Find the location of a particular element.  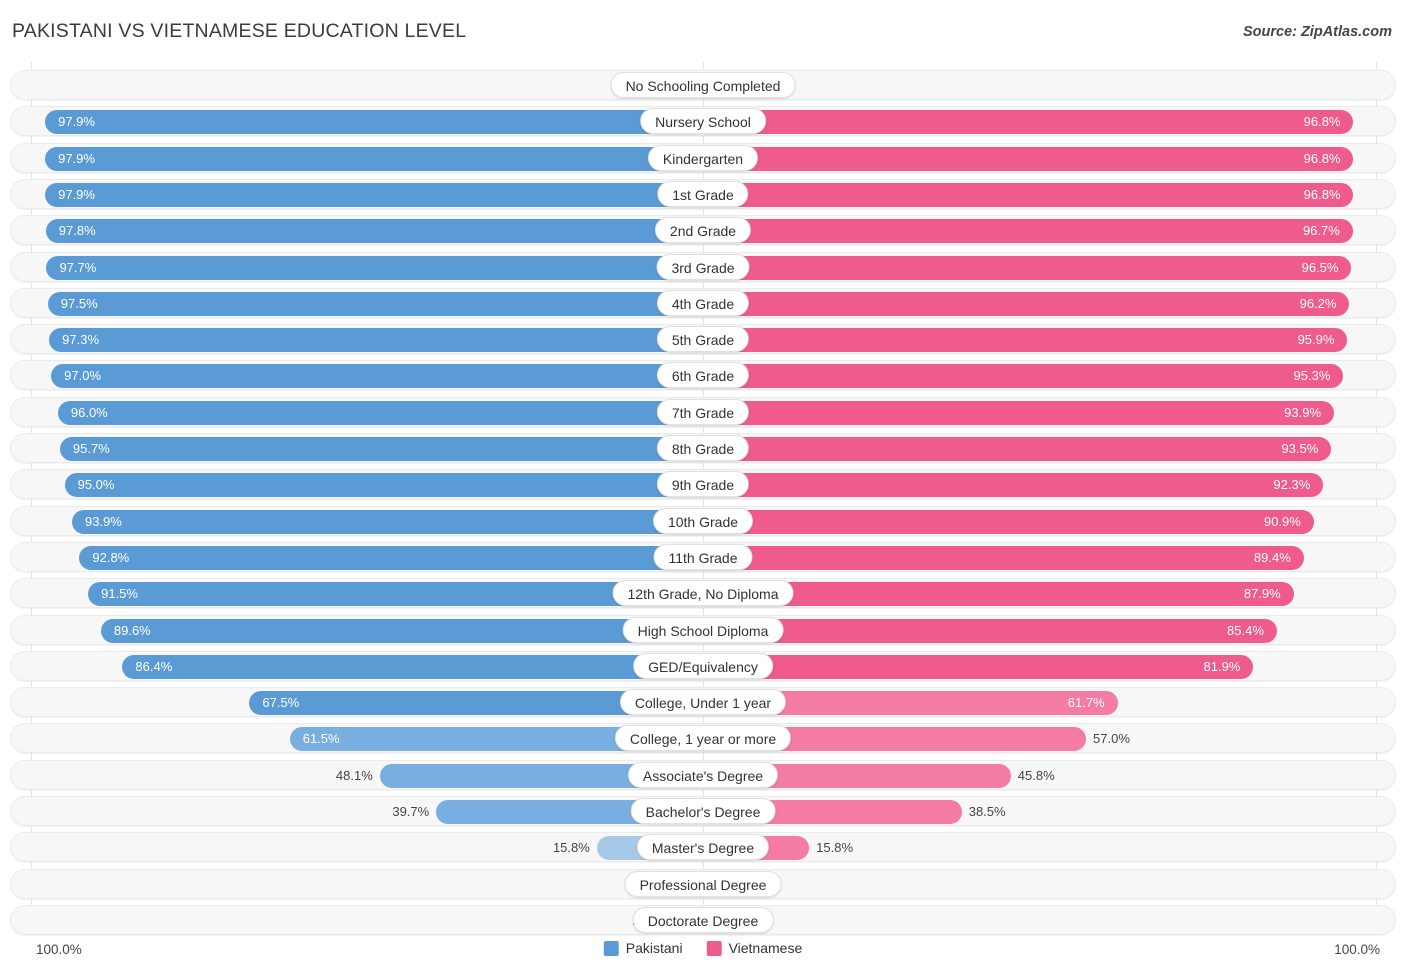

chart-row: 95.7% 93.5% 8th Grade is located at coordinates (703, 448).